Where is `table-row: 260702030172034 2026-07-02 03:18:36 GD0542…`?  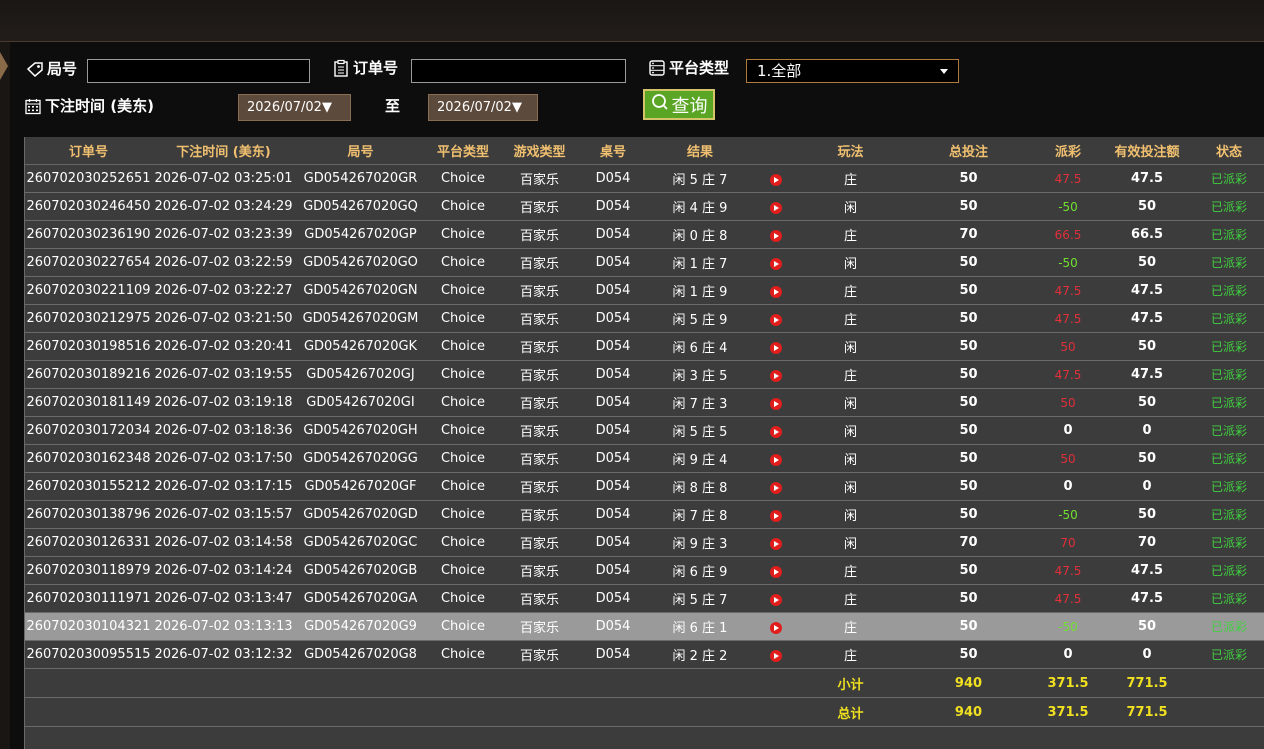
table-row: 260702030172034 2026-07-02 03:18:36 GD0542… is located at coordinates (644, 430).